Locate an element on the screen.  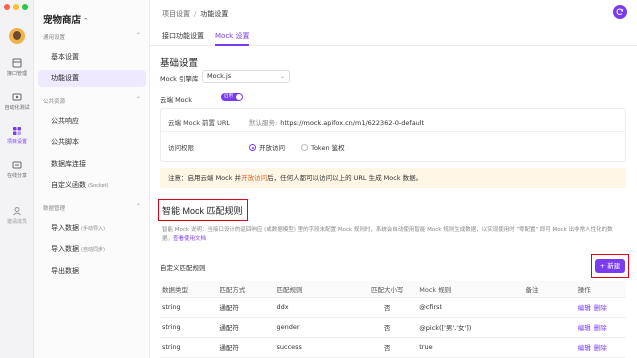
access-radio-group: 开放访问 Token 鉴权 is located at coordinates (297, 147).